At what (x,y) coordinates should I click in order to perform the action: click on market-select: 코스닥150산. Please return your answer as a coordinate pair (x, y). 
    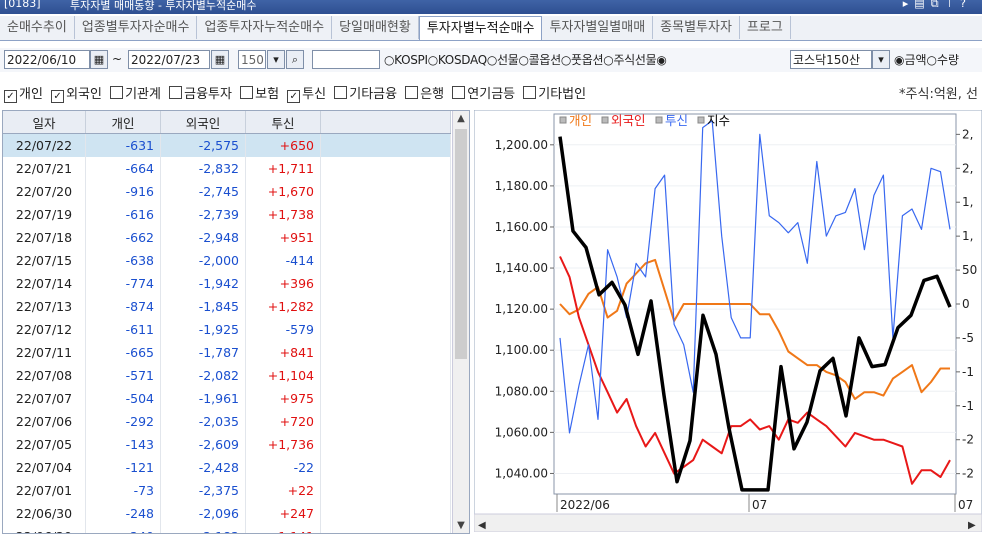
    Looking at the image, I should click on (831, 59).